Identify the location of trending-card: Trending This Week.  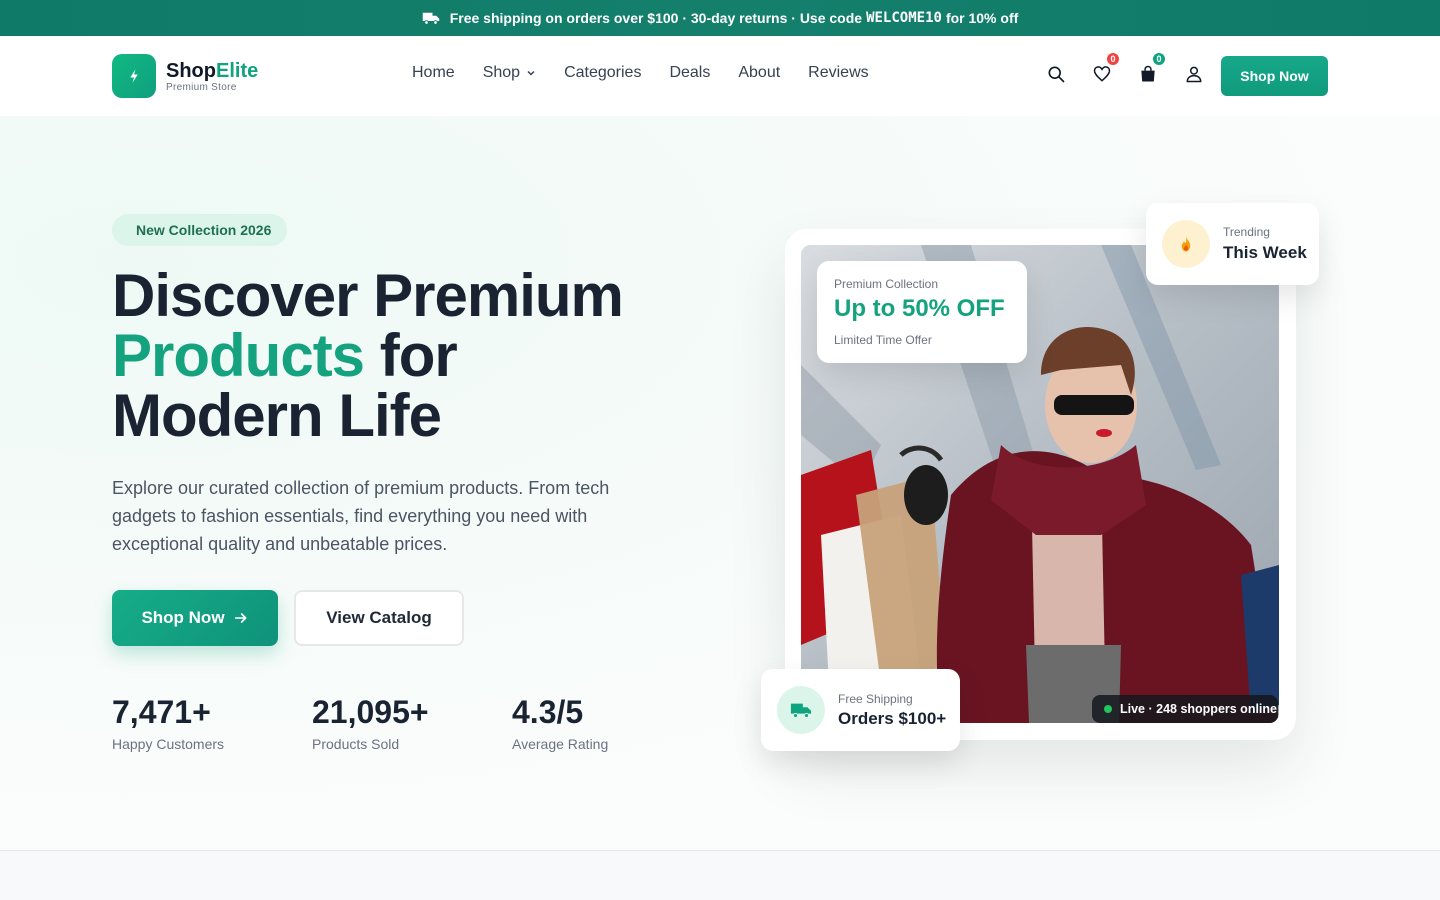
(1232, 244).